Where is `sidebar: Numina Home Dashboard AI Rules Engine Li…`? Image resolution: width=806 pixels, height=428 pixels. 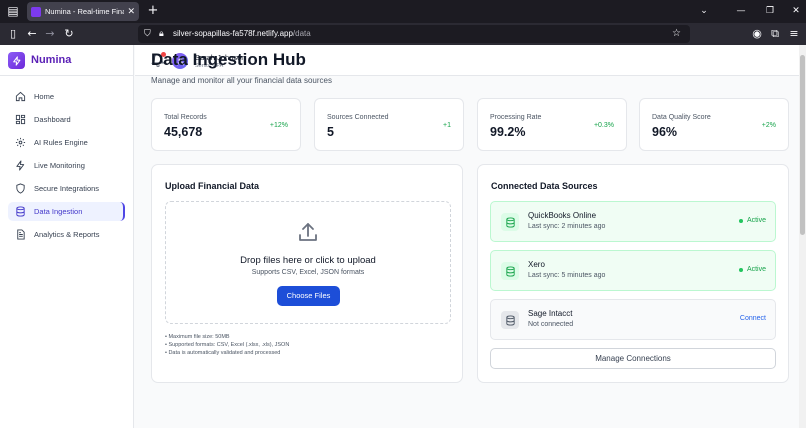 sidebar: Numina Home Dashboard AI Rules Engine Li… is located at coordinates (67, 236).